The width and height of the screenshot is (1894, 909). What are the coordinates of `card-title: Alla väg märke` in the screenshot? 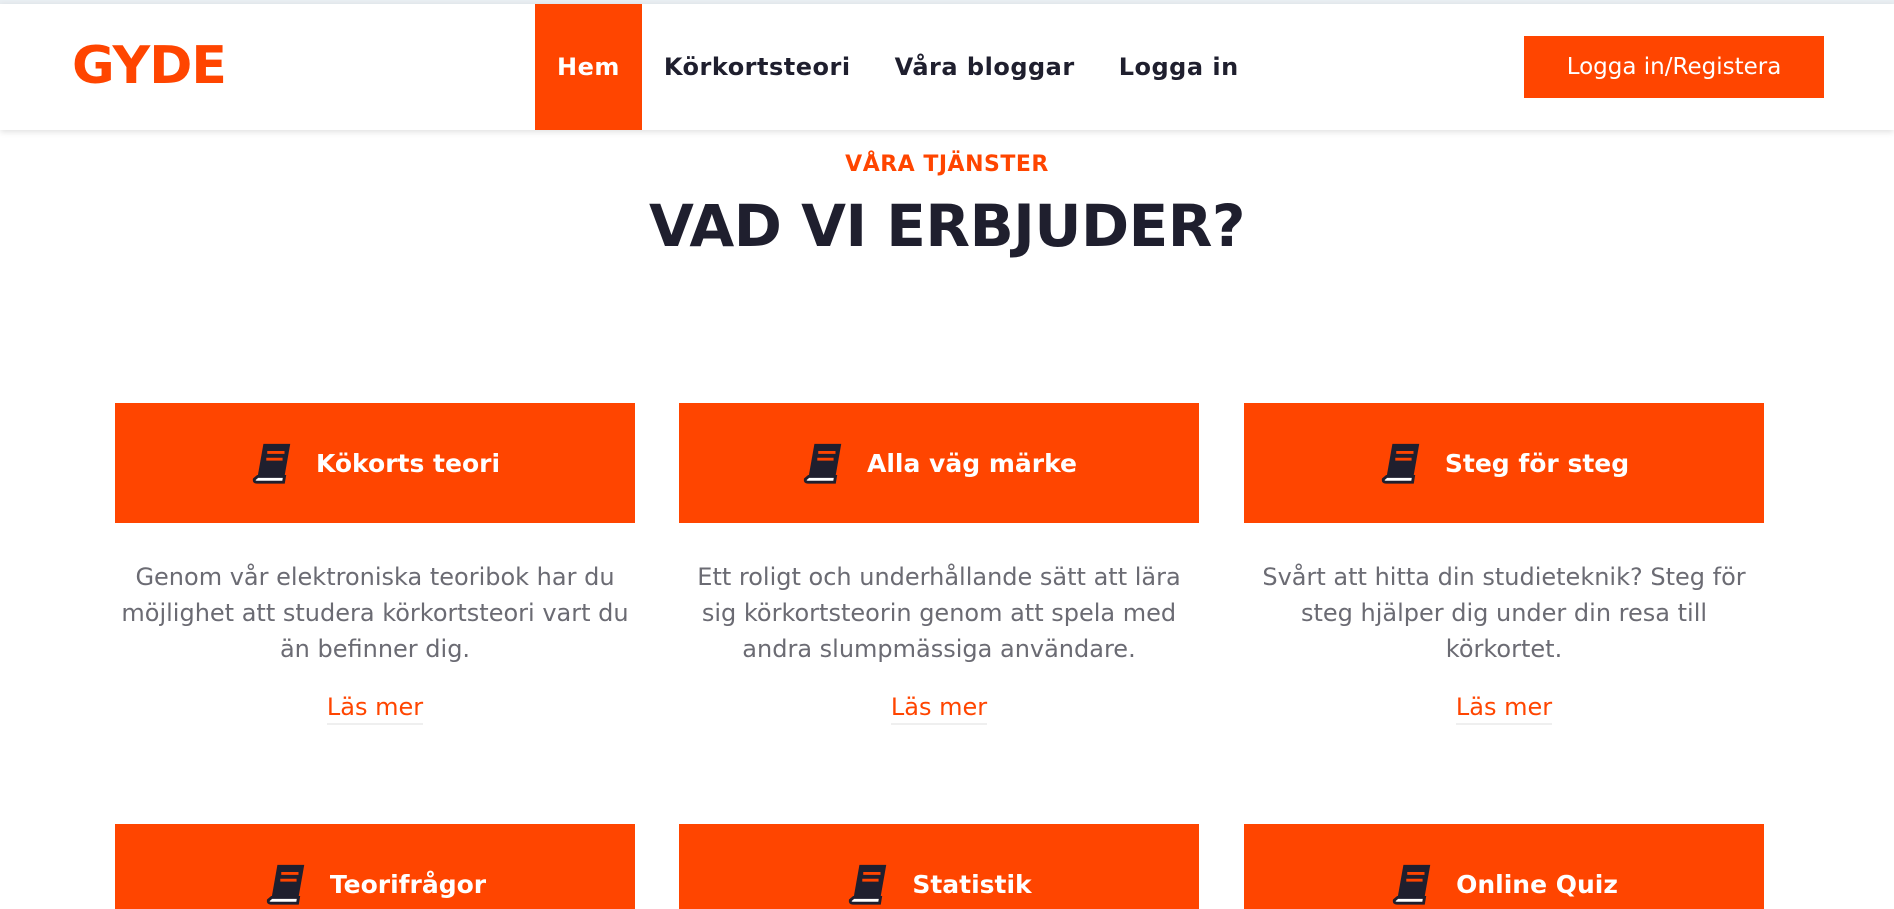 It's located at (972, 463).